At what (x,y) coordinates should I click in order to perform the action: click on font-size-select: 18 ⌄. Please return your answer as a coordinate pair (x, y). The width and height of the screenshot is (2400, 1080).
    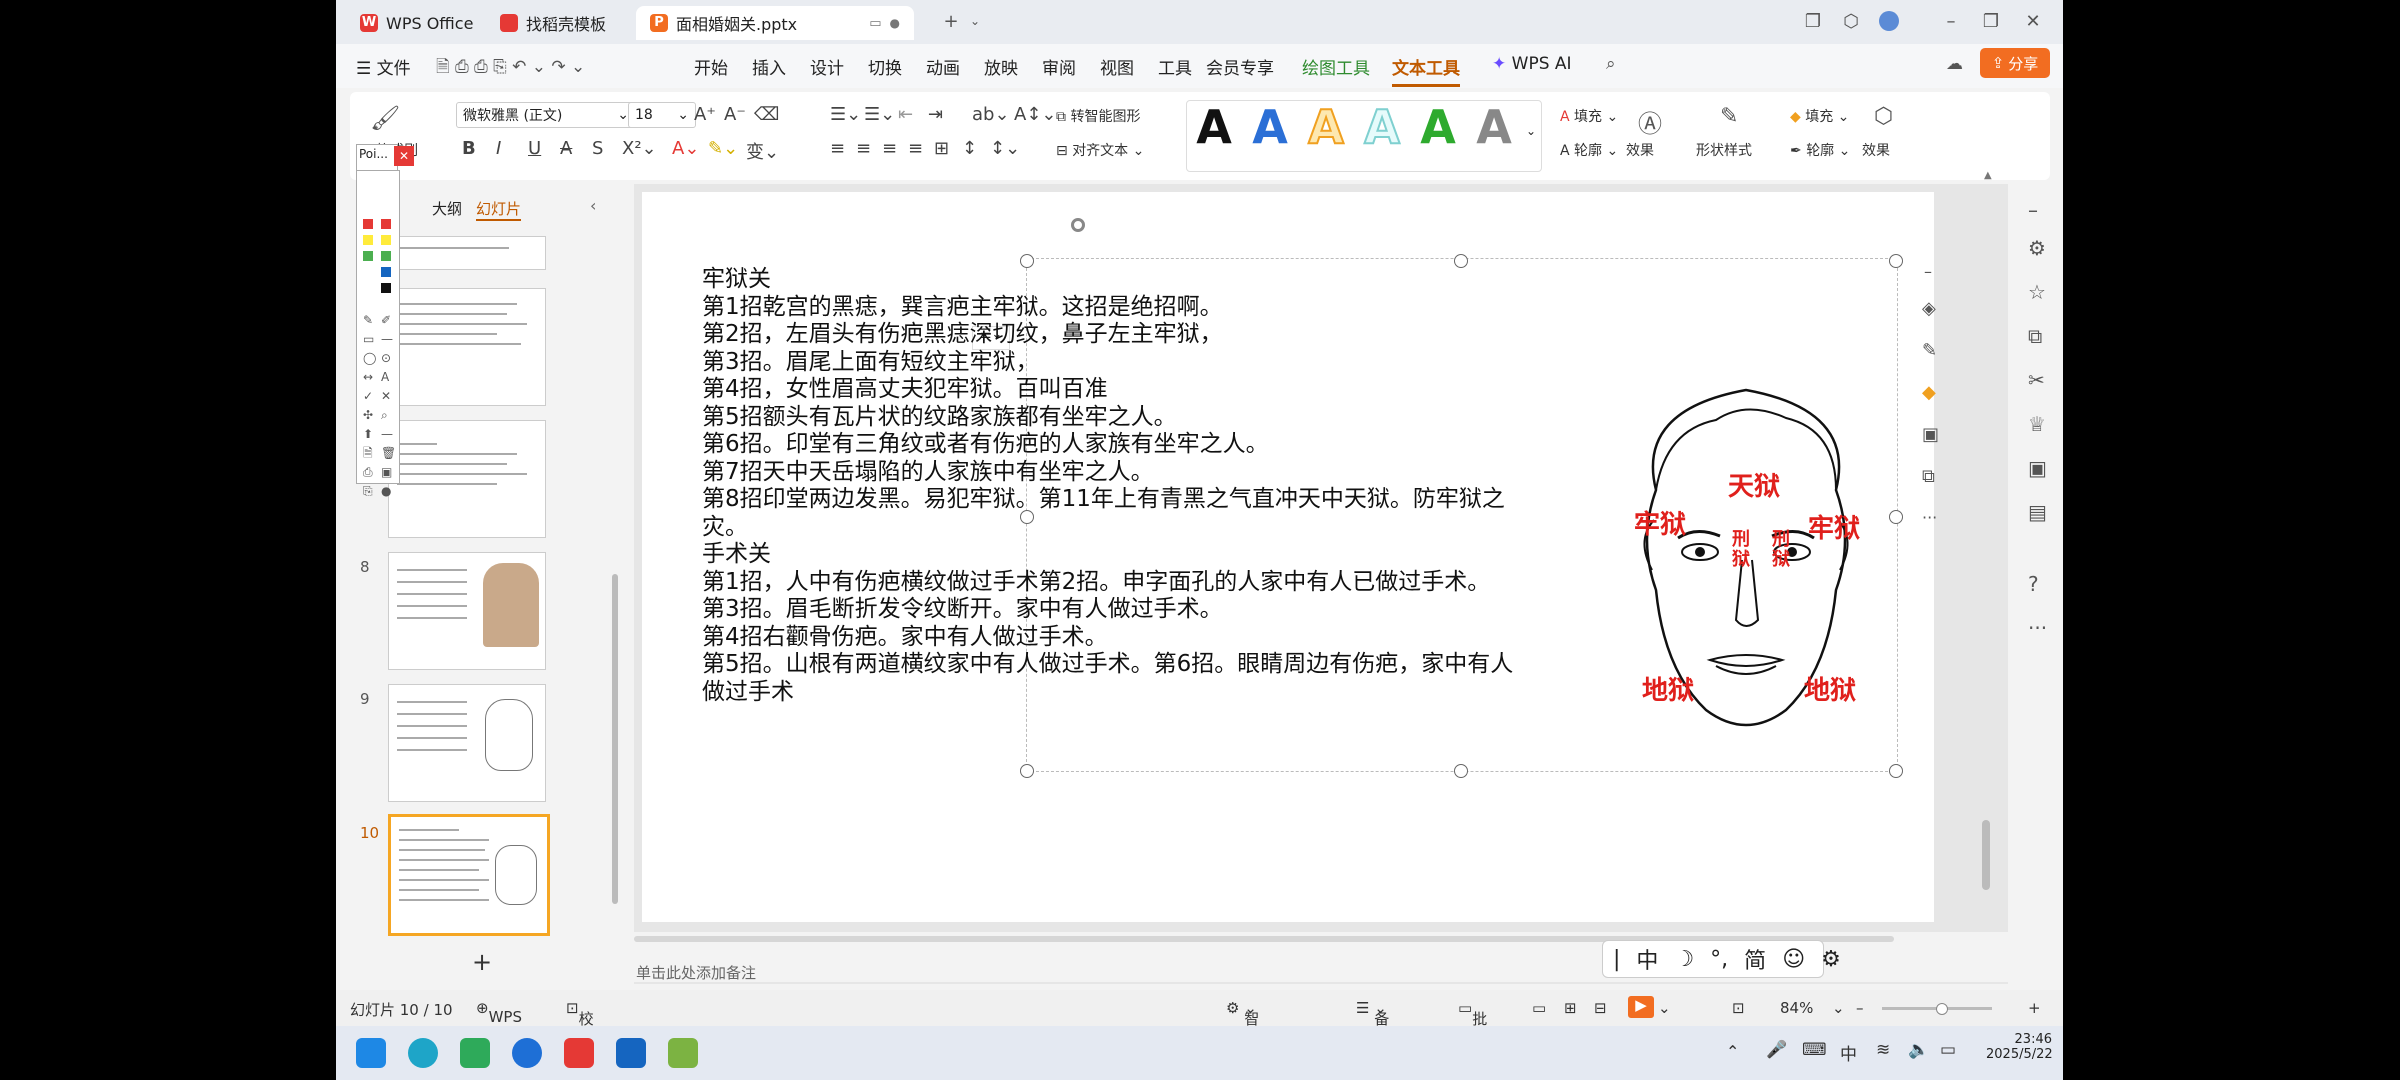
    Looking at the image, I should click on (662, 115).